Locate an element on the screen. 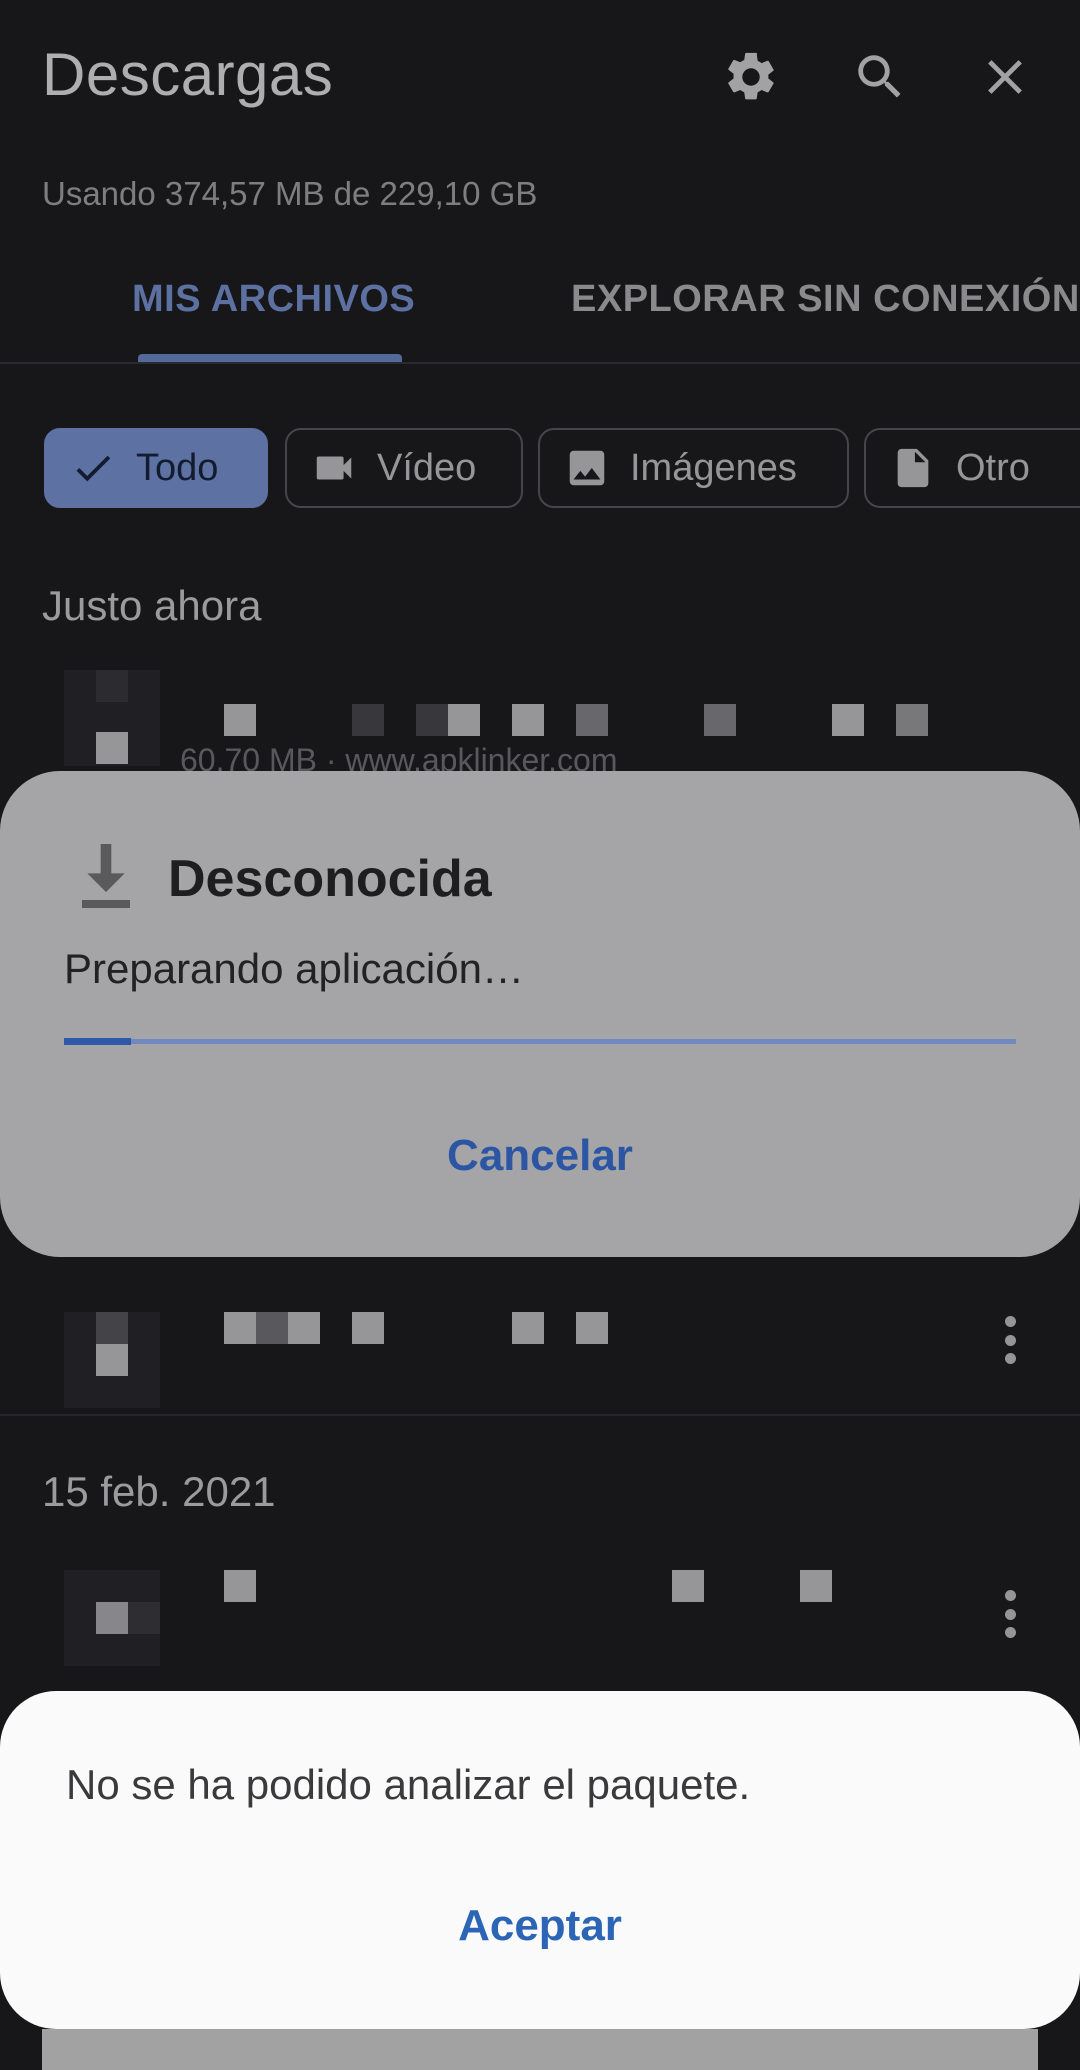 This screenshot has width=1080, height=2070. accept-button: Aceptar is located at coordinates (540, 1926).